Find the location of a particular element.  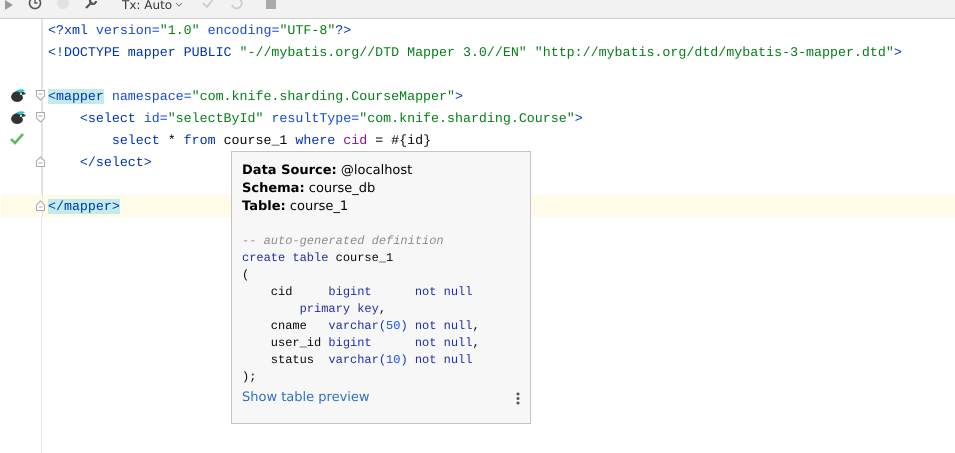

play-icon is located at coordinates (9, 5).